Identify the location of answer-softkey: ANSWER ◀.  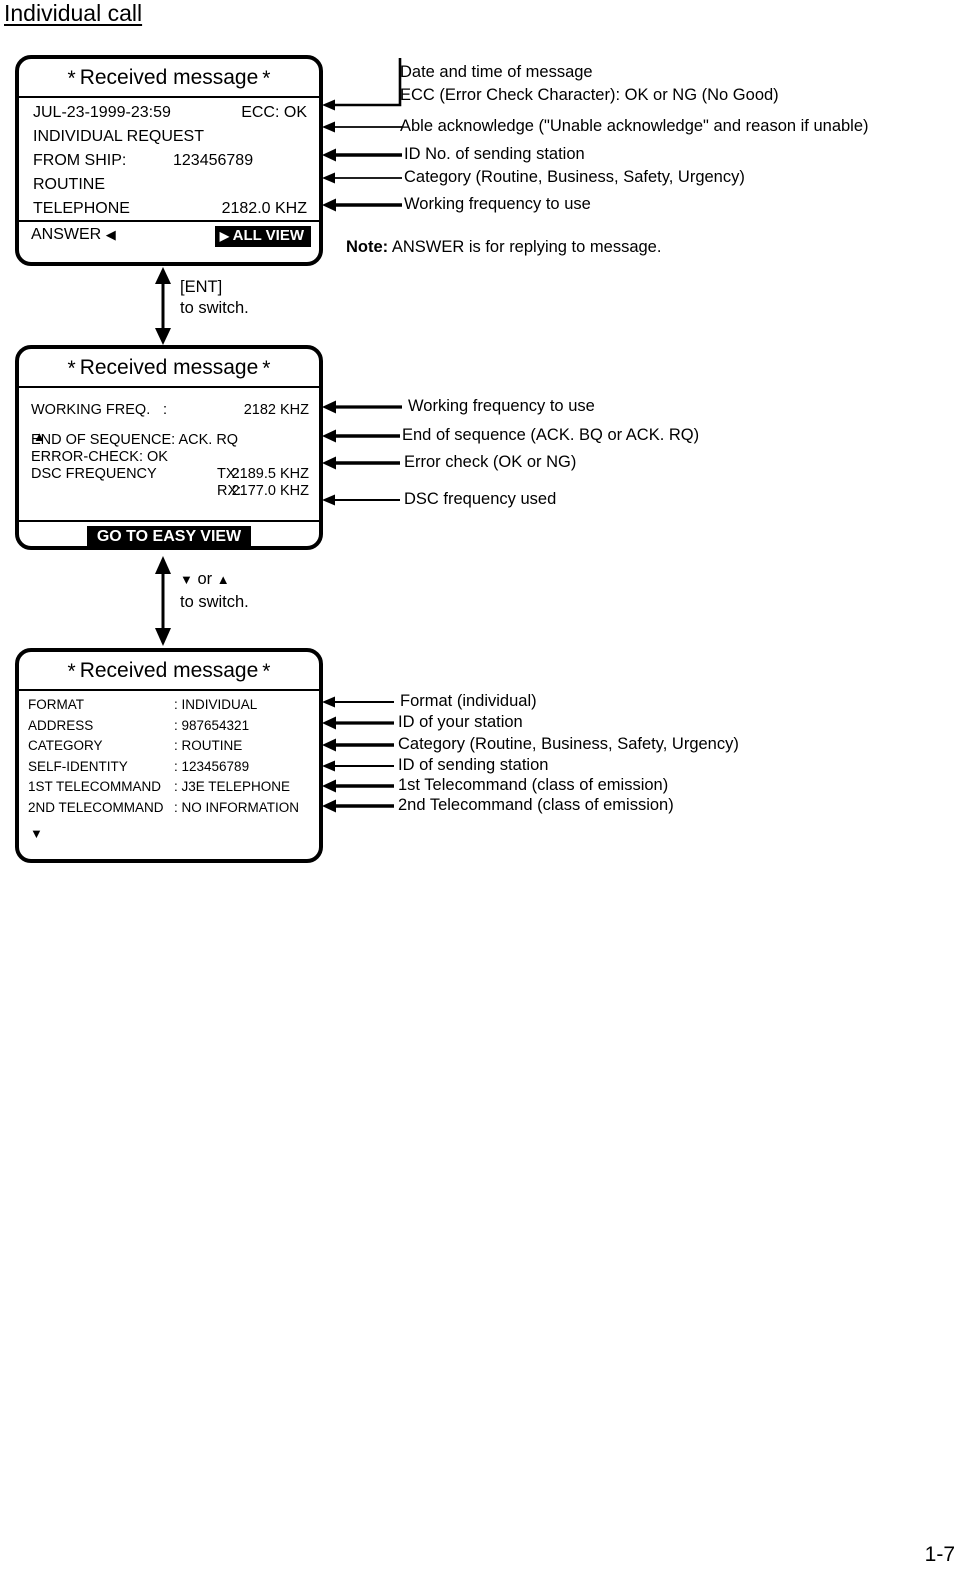
(73, 234).